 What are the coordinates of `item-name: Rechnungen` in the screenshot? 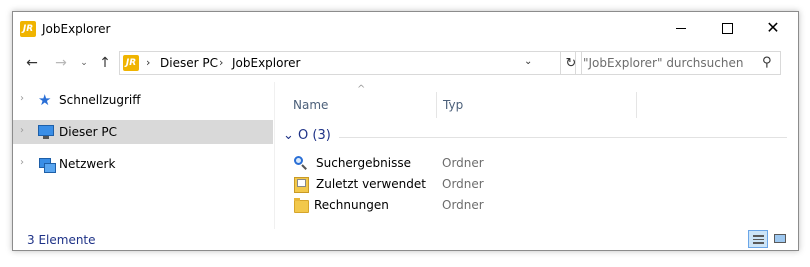 It's located at (351, 205).